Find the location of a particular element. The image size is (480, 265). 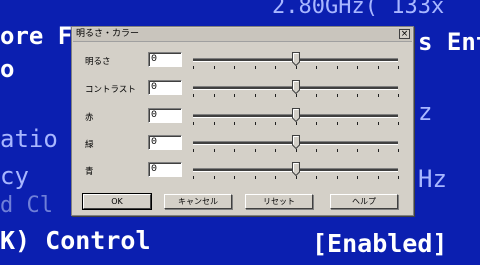

blue-slider is located at coordinates (296, 171).